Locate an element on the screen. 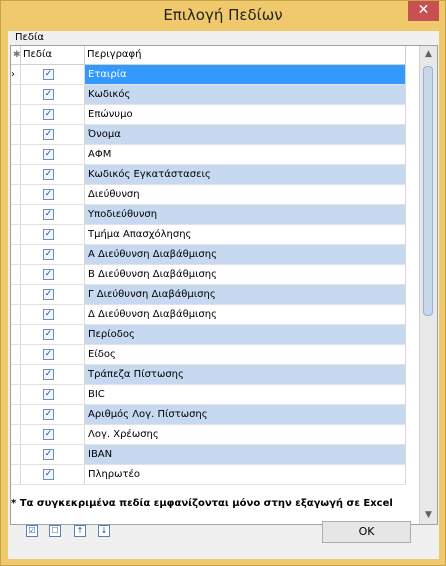  table-row: ✓ Τμήμα Απασχόλησης is located at coordinates (208, 235).